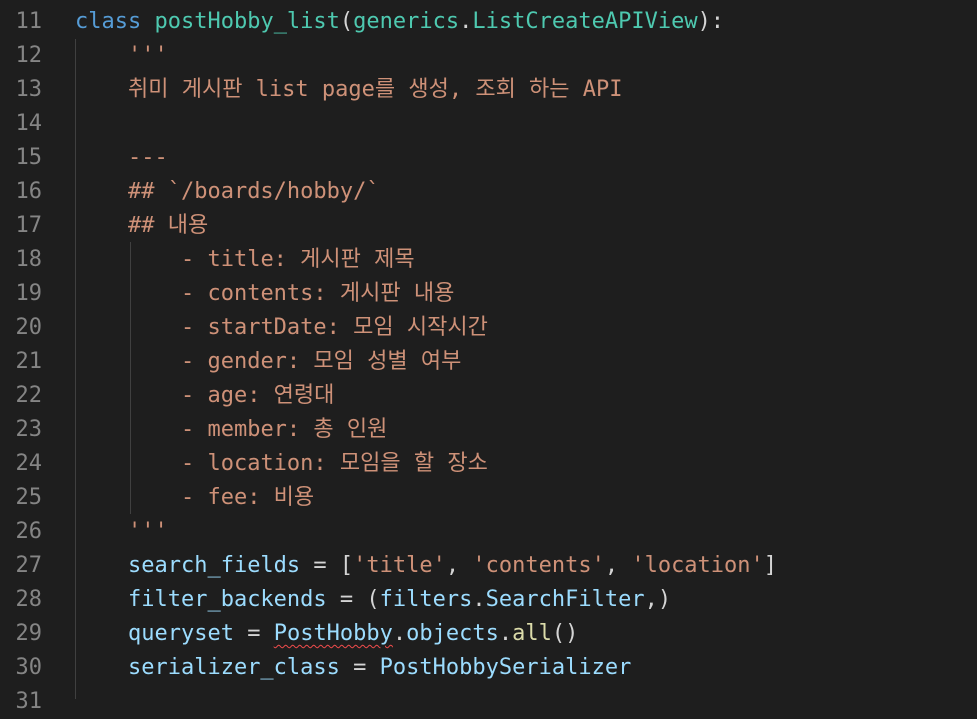  What do you see at coordinates (317, 293) in the screenshot?
I see `code-token: - contents: 게시판 내용` at bounding box center [317, 293].